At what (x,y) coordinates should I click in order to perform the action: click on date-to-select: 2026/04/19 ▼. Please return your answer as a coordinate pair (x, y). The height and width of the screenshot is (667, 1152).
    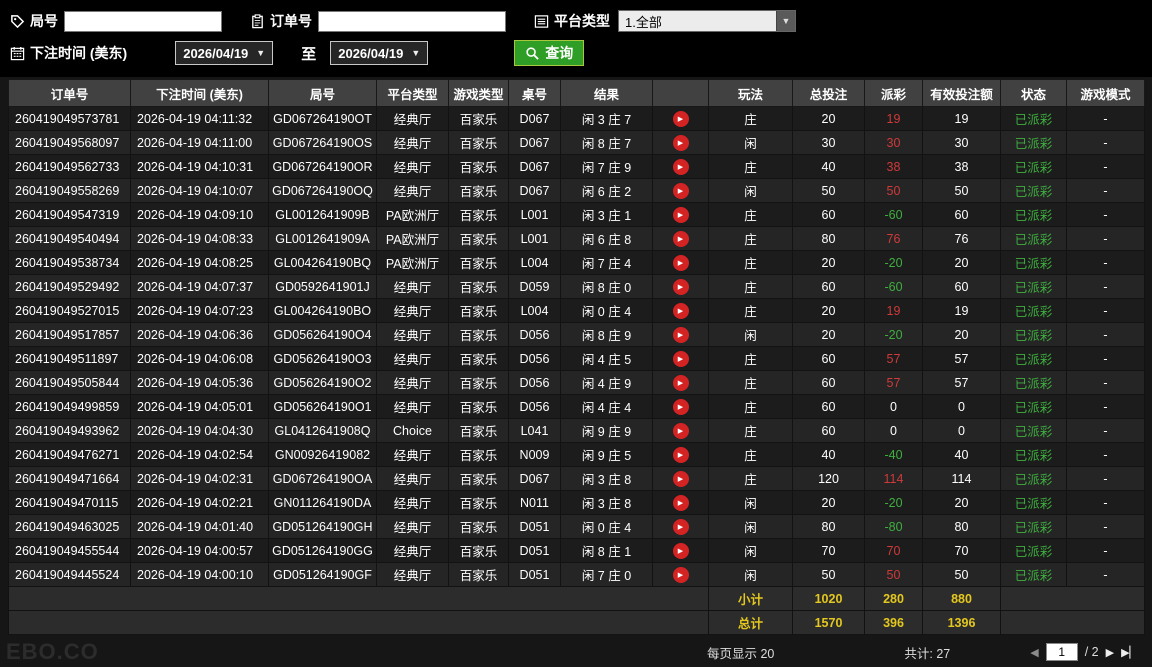
    Looking at the image, I should click on (379, 53).